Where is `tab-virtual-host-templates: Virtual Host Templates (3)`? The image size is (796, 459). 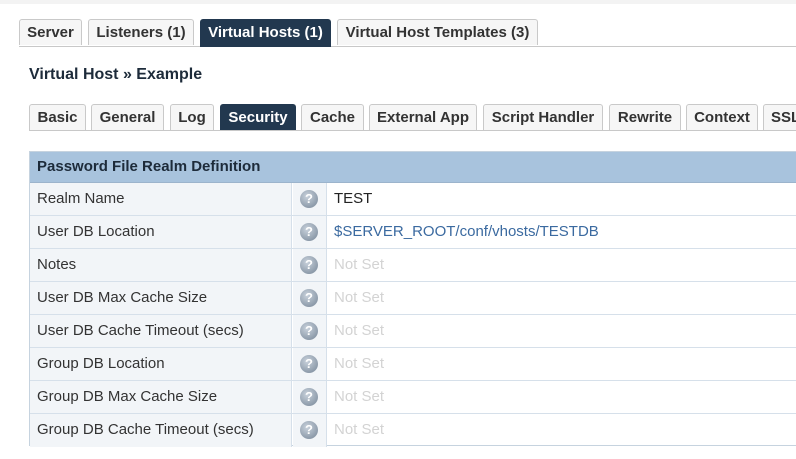
tab-virtual-host-templates: Virtual Host Templates (3) is located at coordinates (437, 32).